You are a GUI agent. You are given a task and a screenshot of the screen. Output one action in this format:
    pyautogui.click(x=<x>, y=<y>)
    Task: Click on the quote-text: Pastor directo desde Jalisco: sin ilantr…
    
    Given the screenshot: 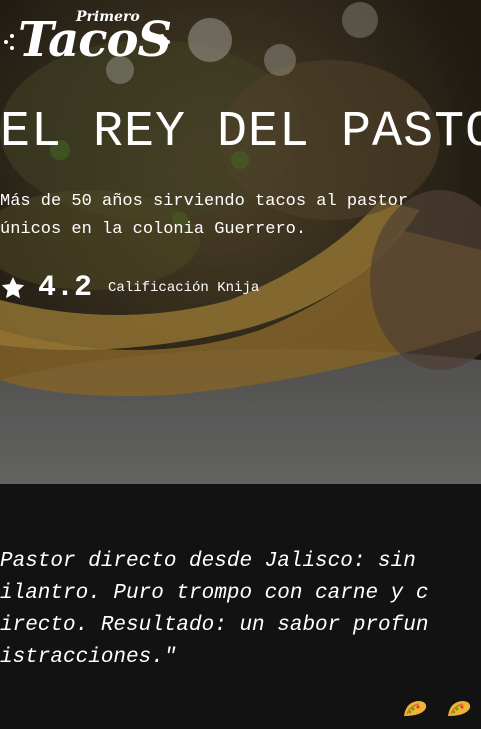 What is the action you would take?
    pyautogui.click(x=214, y=609)
    